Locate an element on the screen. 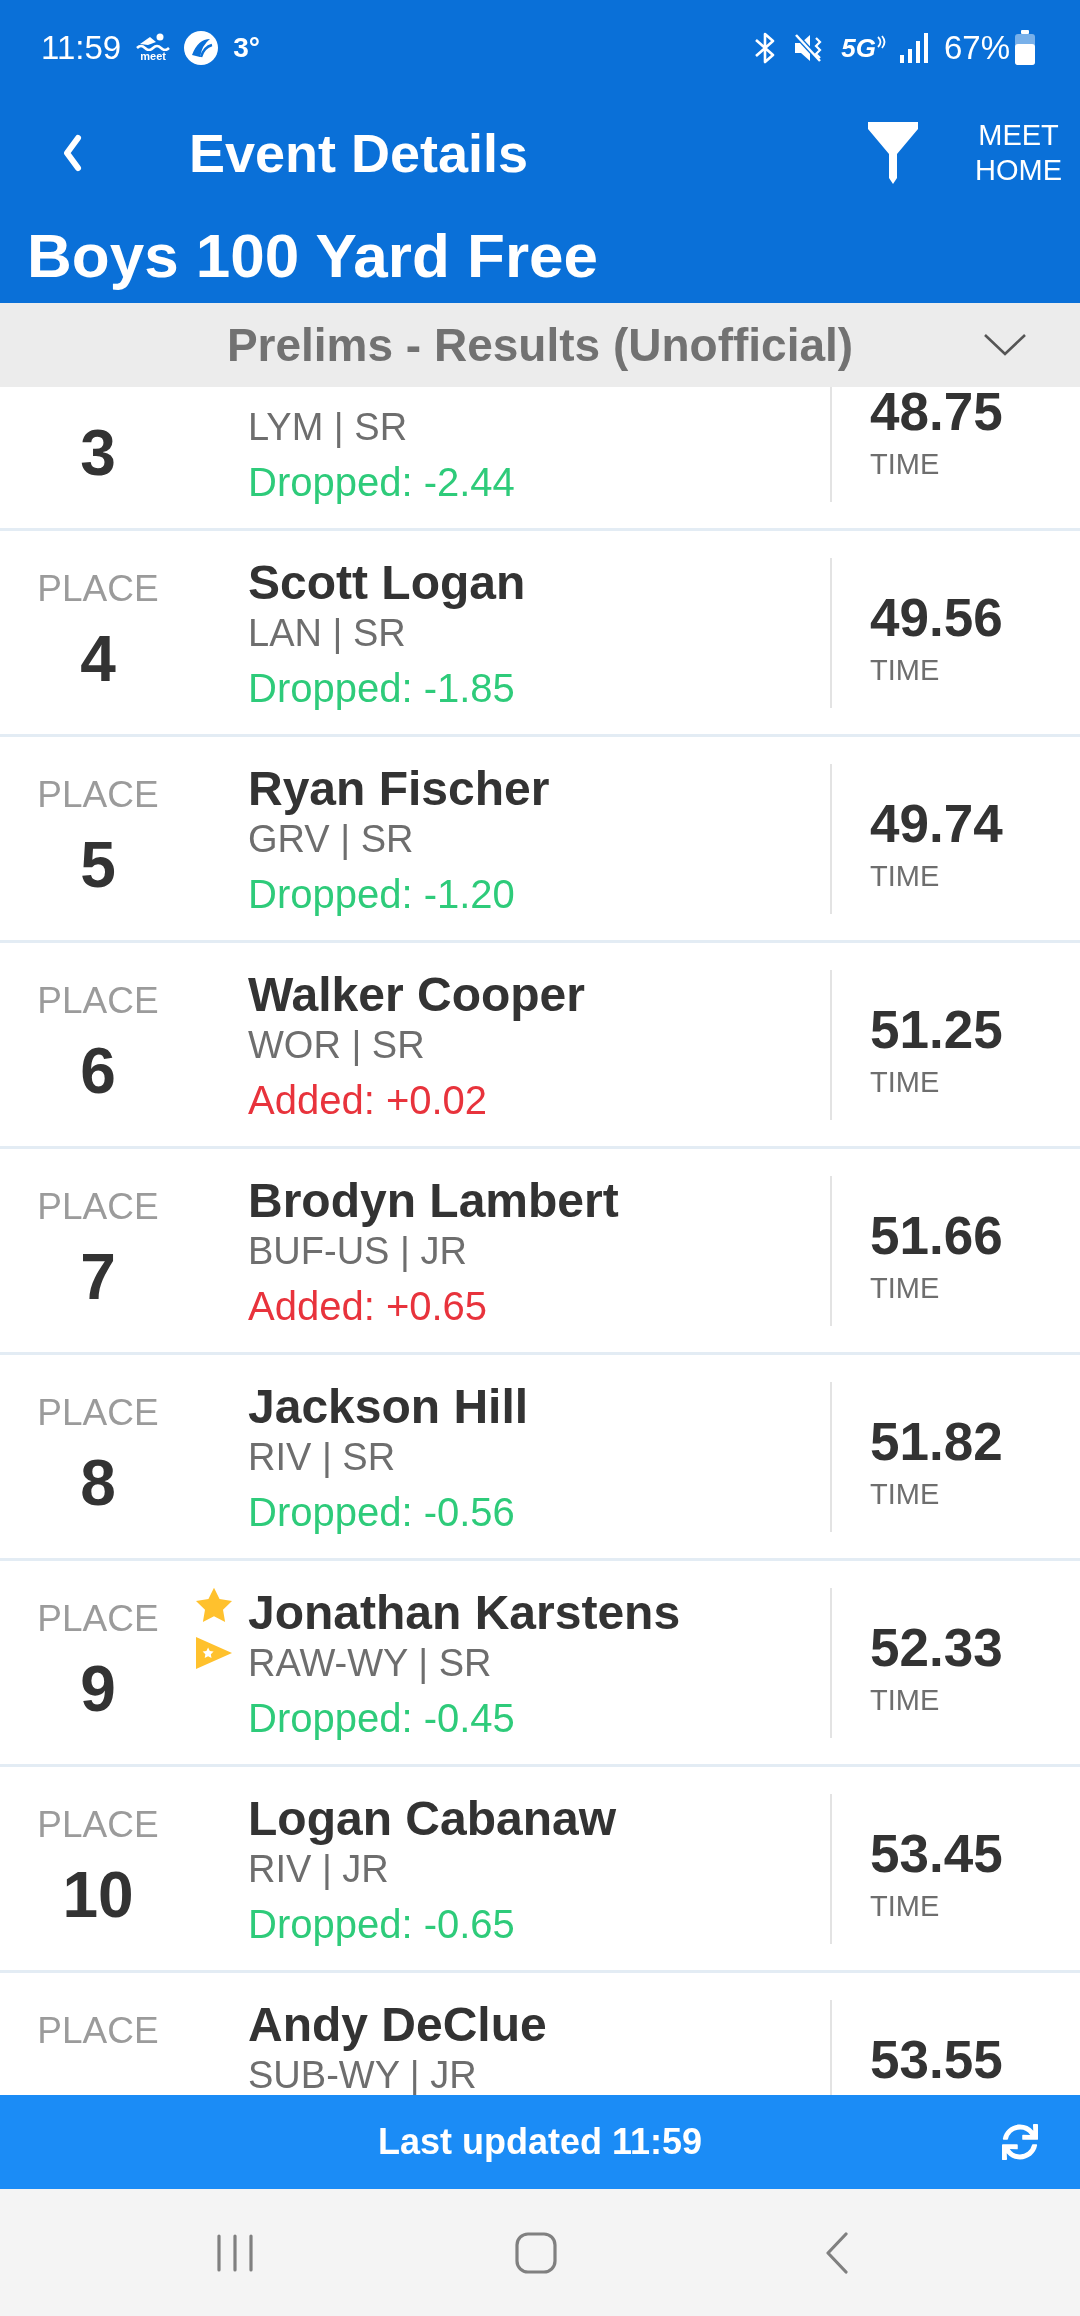 The height and width of the screenshot is (2316, 1080). pennant-star-icon is located at coordinates (214, 1653).